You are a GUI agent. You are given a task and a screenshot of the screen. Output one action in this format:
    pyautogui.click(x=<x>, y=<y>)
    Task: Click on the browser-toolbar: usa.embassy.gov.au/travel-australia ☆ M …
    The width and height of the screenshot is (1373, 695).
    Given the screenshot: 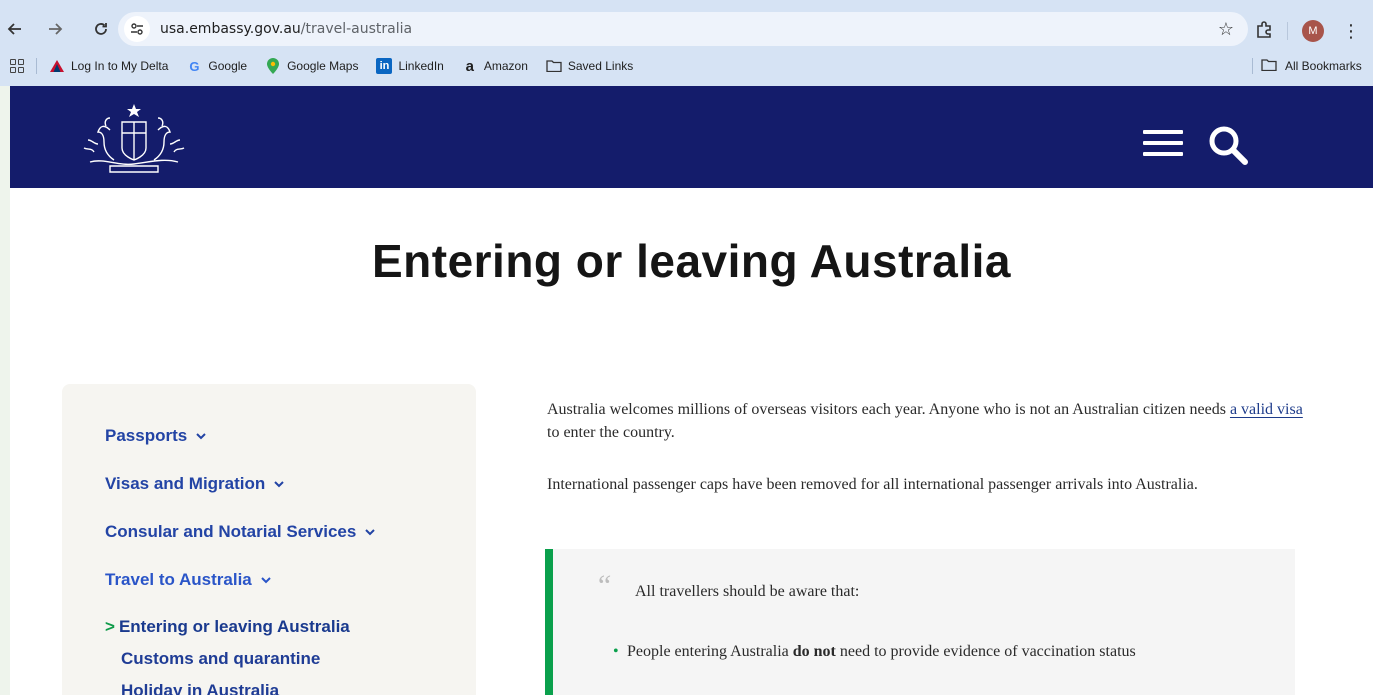 What is the action you would take?
    pyautogui.click(x=686, y=29)
    